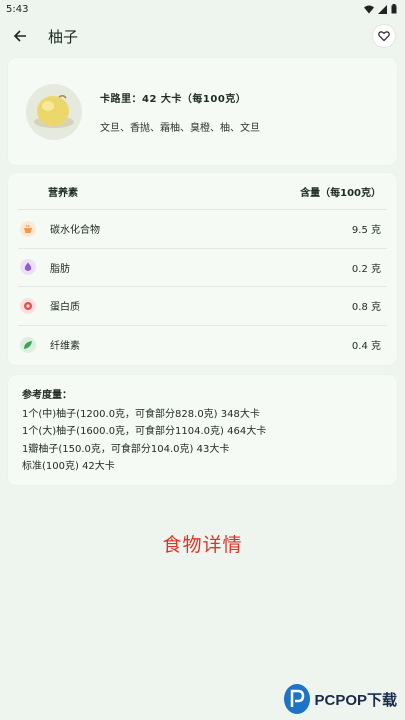 This screenshot has width=405, height=720. I want to click on nutrient-value: 0.8 克, so click(366, 308).